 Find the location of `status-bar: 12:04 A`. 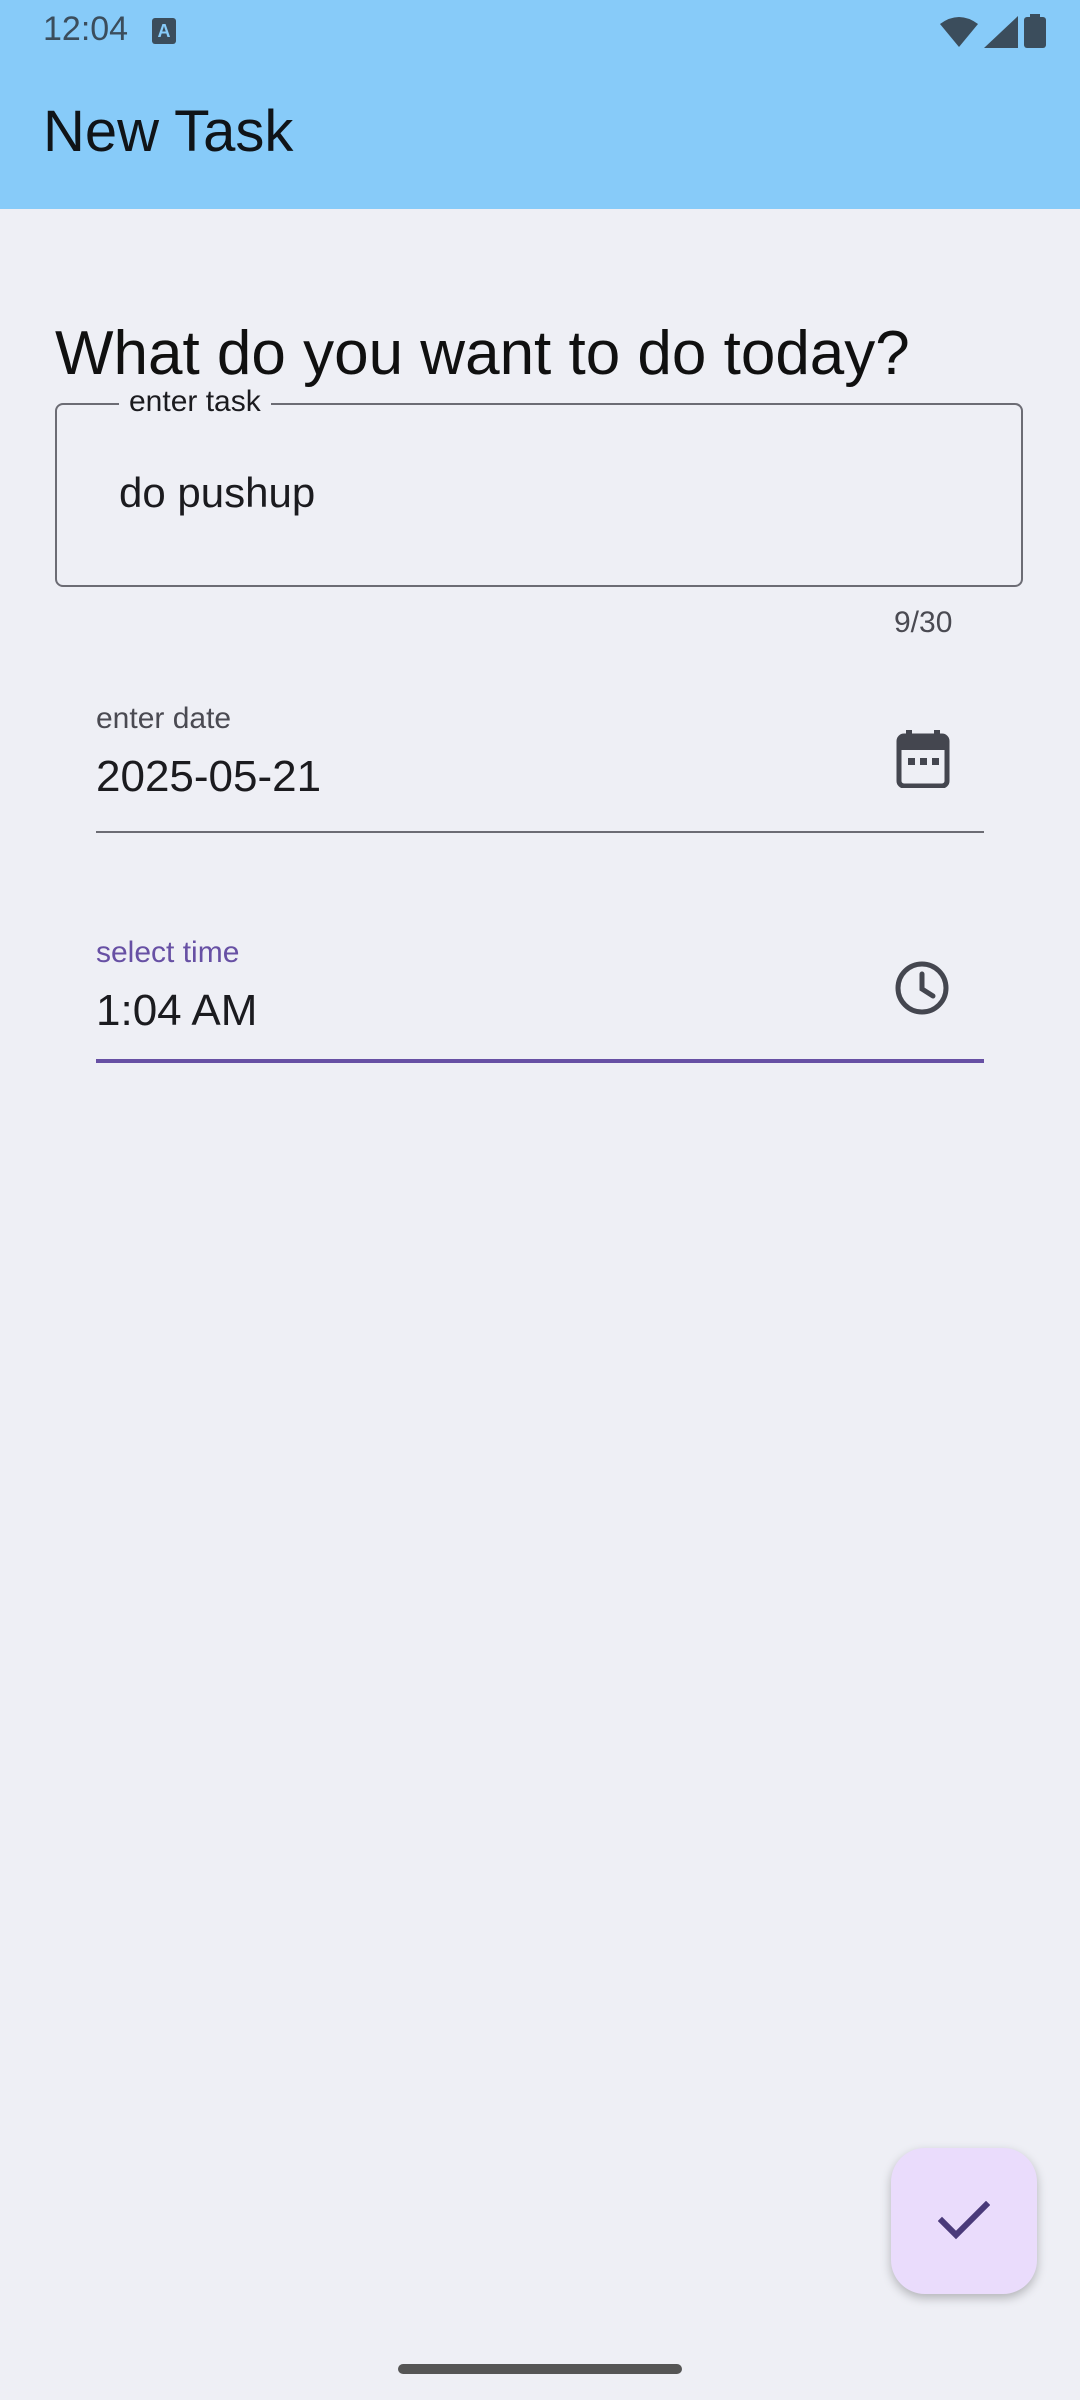

status-bar: 12:04 A is located at coordinates (540, 31).